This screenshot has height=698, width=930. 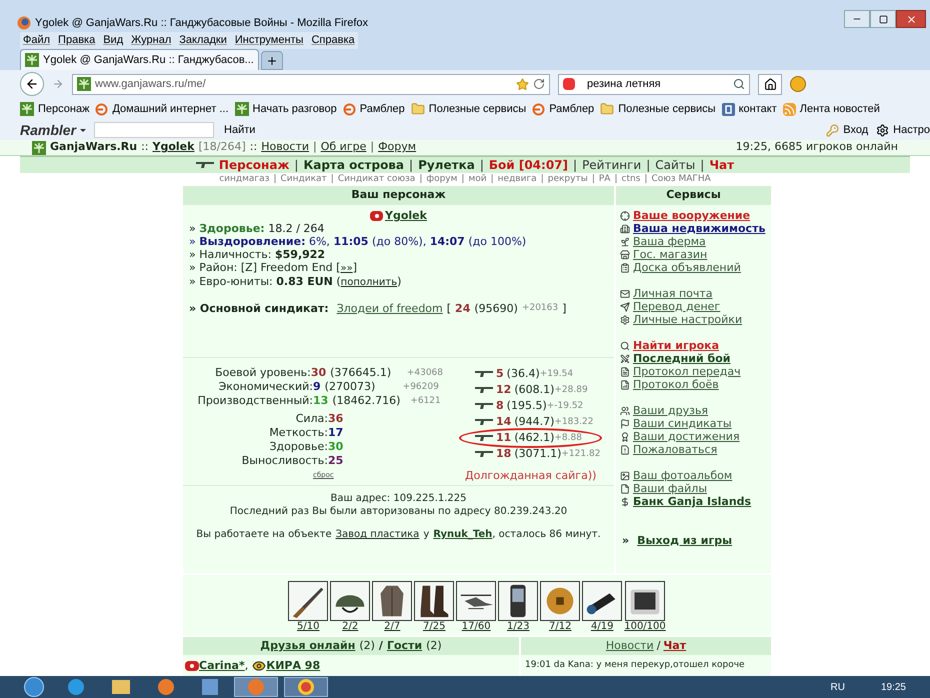 What do you see at coordinates (630, 646) in the screenshot?
I see `news-link: Новости` at bounding box center [630, 646].